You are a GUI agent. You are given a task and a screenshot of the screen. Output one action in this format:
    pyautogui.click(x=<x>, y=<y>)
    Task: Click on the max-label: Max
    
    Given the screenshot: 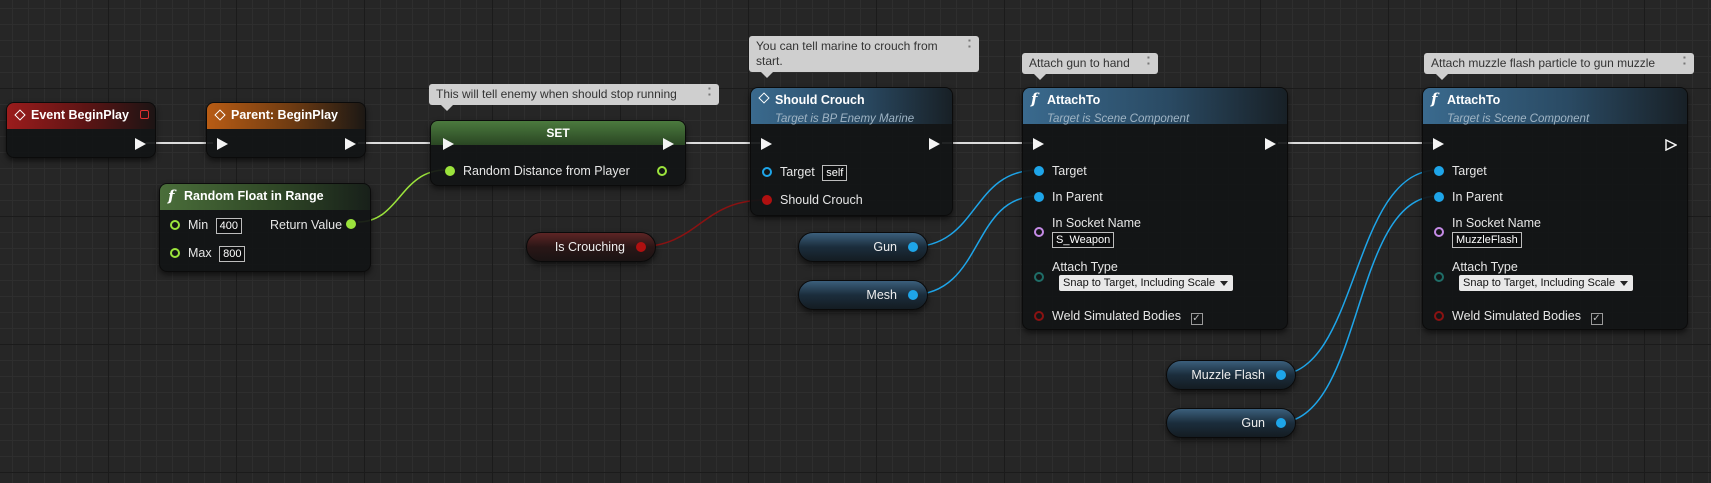 What is the action you would take?
    pyautogui.click(x=200, y=253)
    